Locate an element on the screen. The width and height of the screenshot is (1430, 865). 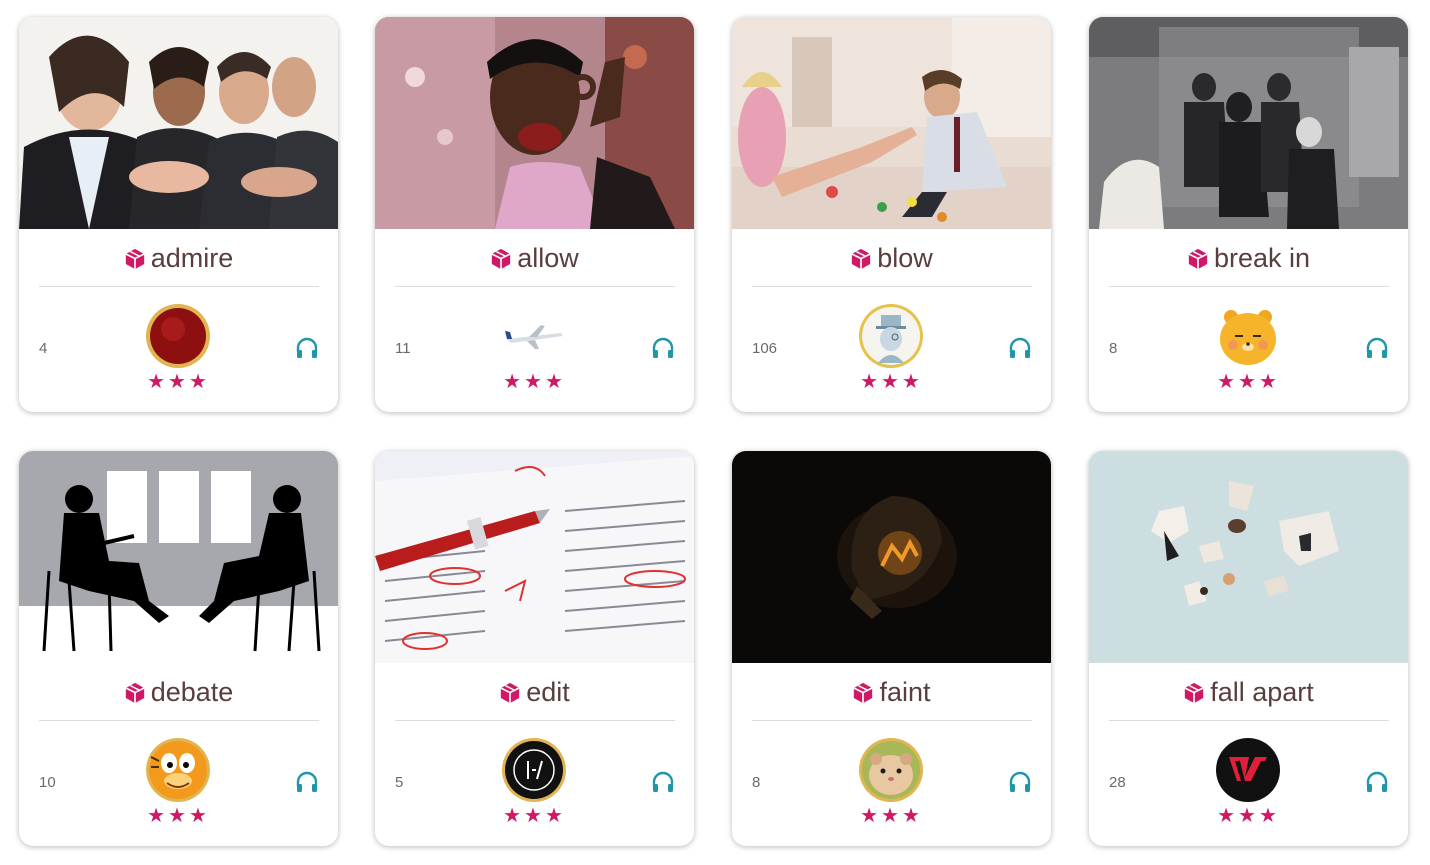
word-card-allow: allow 11 ★★★ is located at coordinates (534, 214).